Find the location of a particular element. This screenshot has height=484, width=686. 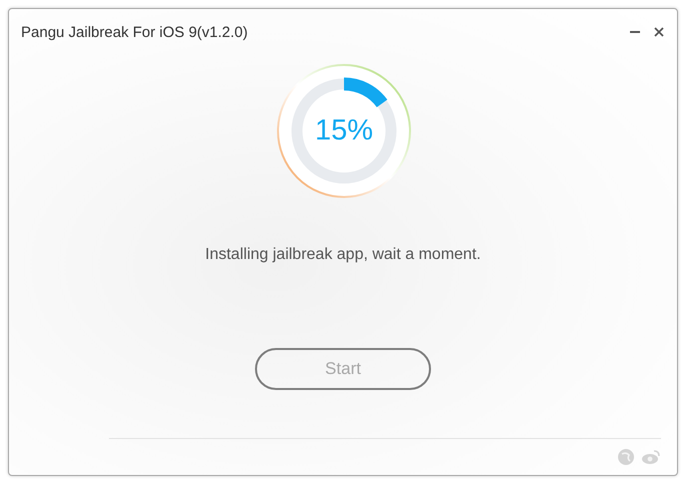

progress-percent: 15% is located at coordinates (344, 131).